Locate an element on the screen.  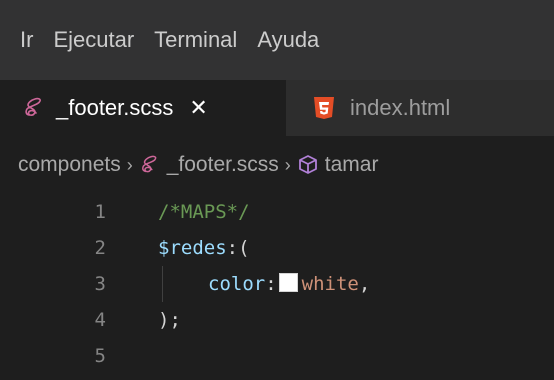
code-line: 5 is located at coordinates (277, 356).